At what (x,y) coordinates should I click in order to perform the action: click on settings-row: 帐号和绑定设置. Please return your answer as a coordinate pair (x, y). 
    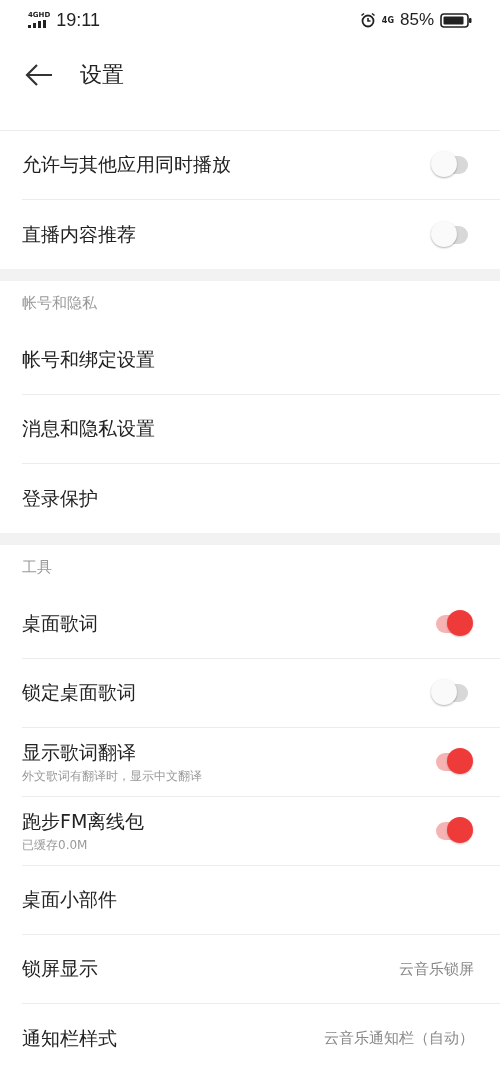
    Looking at the image, I should click on (261, 360).